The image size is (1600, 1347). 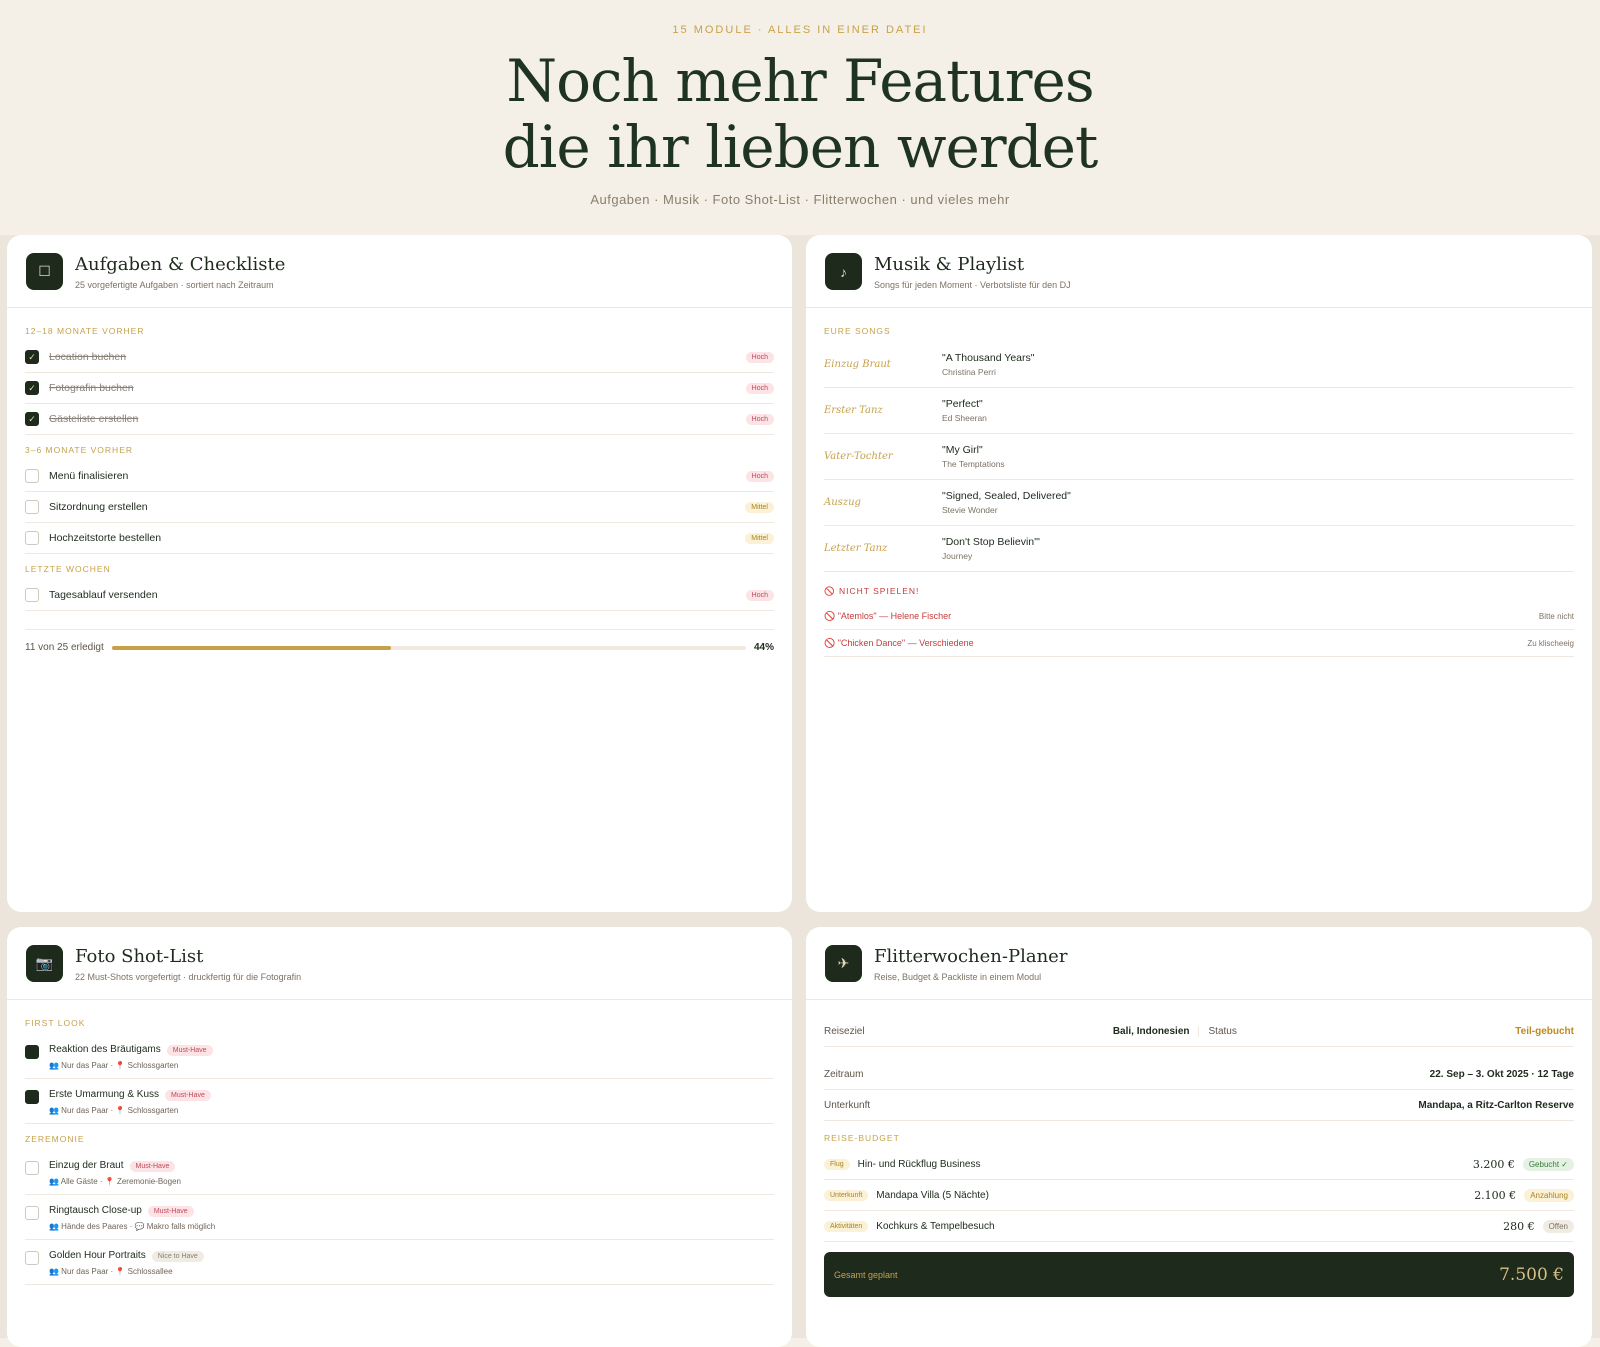 I want to click on status-value: Teil-gebucht, so click(x=1544, y=1031).